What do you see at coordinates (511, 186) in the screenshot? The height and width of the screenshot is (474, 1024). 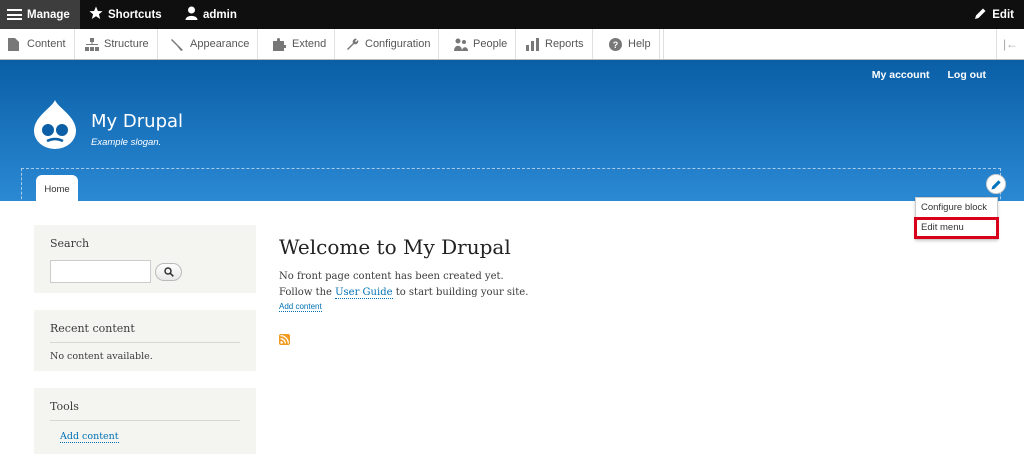 I see `primary-menu-region: Home` at bounding box center [511, 186].